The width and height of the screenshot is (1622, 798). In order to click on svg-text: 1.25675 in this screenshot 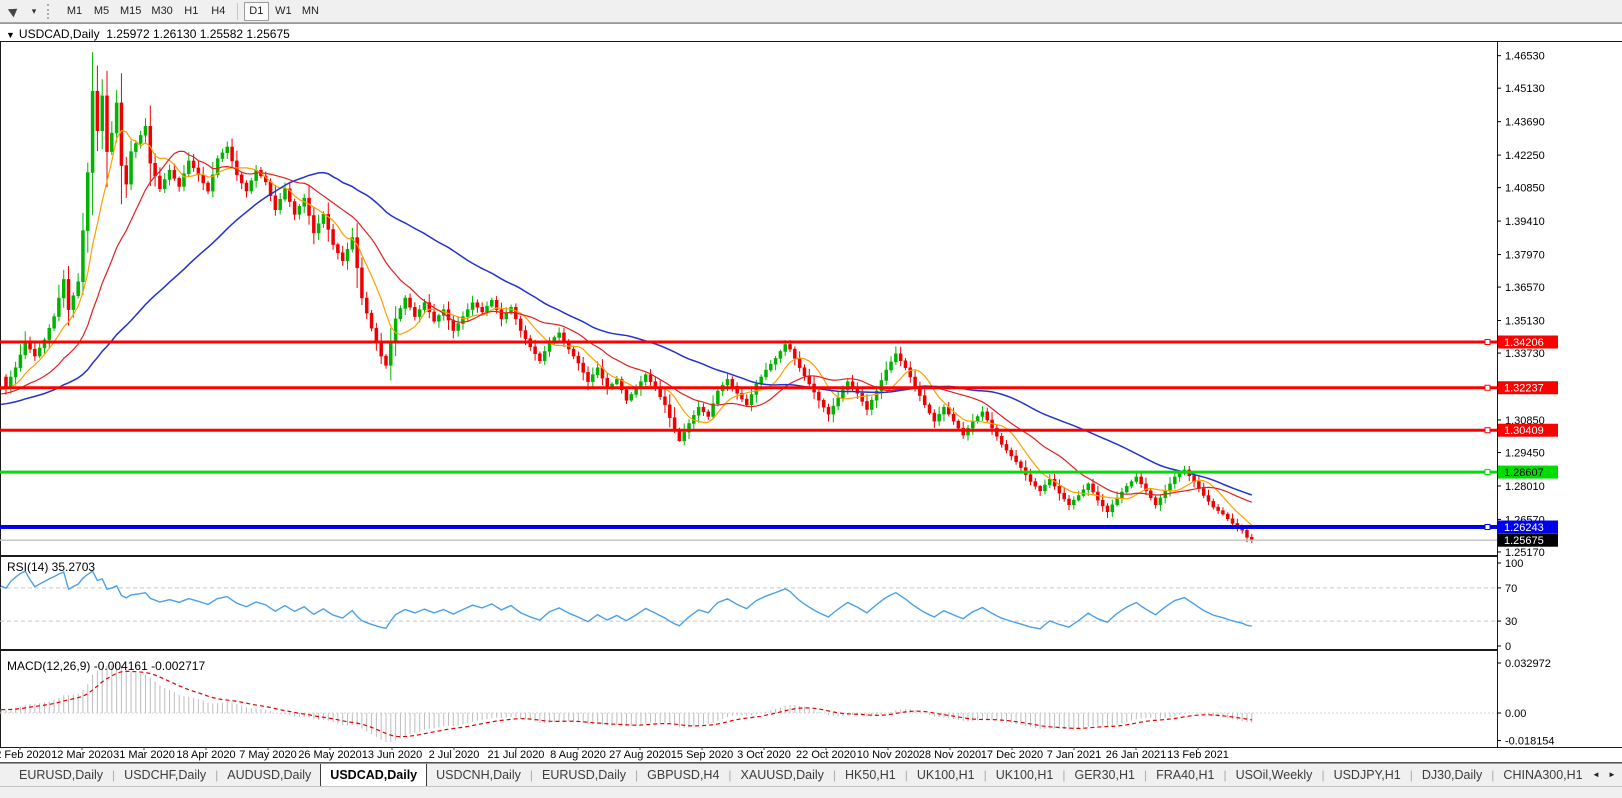, I will do `click(1524, 541)`.